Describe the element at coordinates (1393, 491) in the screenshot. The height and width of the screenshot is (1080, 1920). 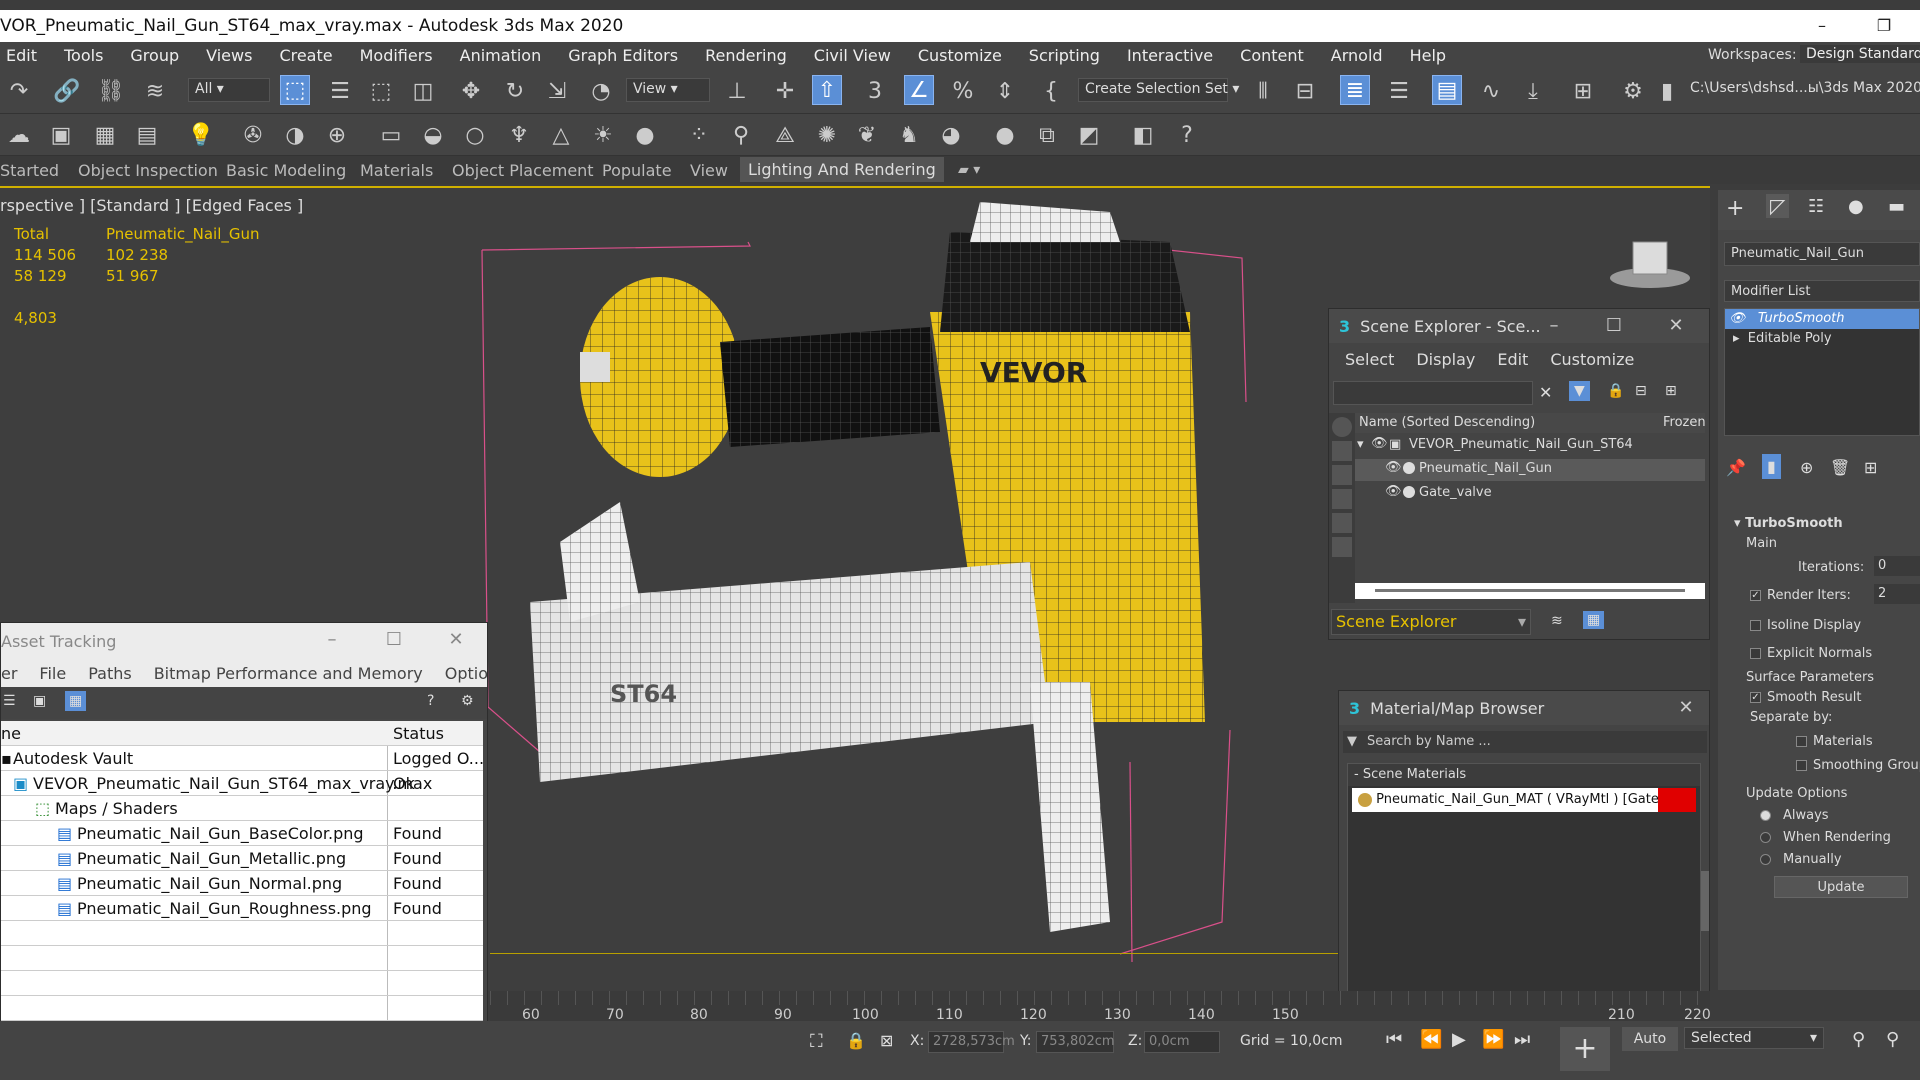
I see `visibility-eye-icon: 👁` at that location.